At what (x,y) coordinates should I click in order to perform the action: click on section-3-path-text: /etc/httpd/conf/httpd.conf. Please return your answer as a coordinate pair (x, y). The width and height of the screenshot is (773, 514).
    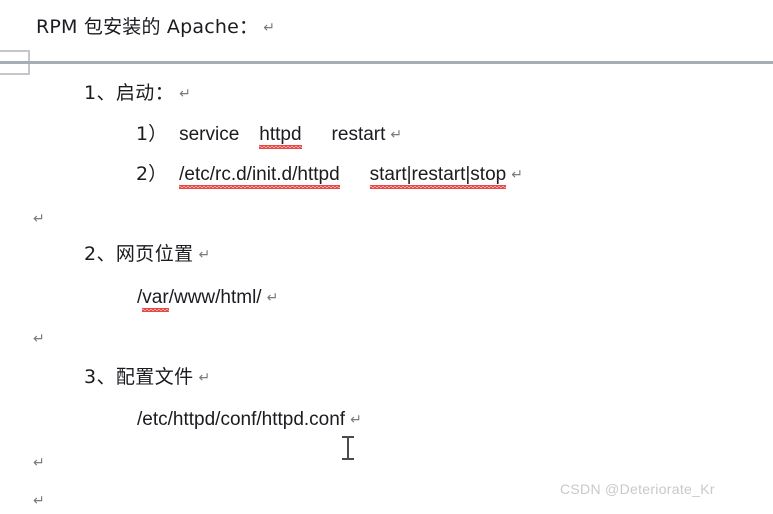
    Looking at the image, I should click on (241, 419).